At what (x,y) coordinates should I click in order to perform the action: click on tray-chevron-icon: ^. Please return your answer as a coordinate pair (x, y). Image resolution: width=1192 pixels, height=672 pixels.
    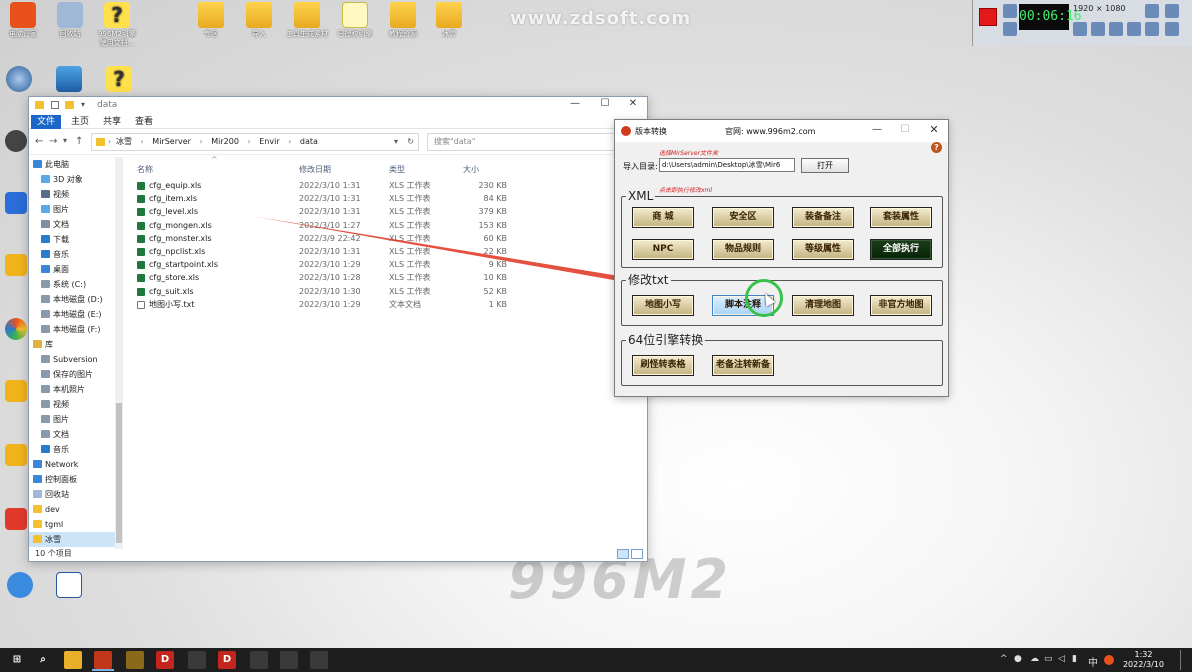
    Looking at the image, I should click on (1004, 659).